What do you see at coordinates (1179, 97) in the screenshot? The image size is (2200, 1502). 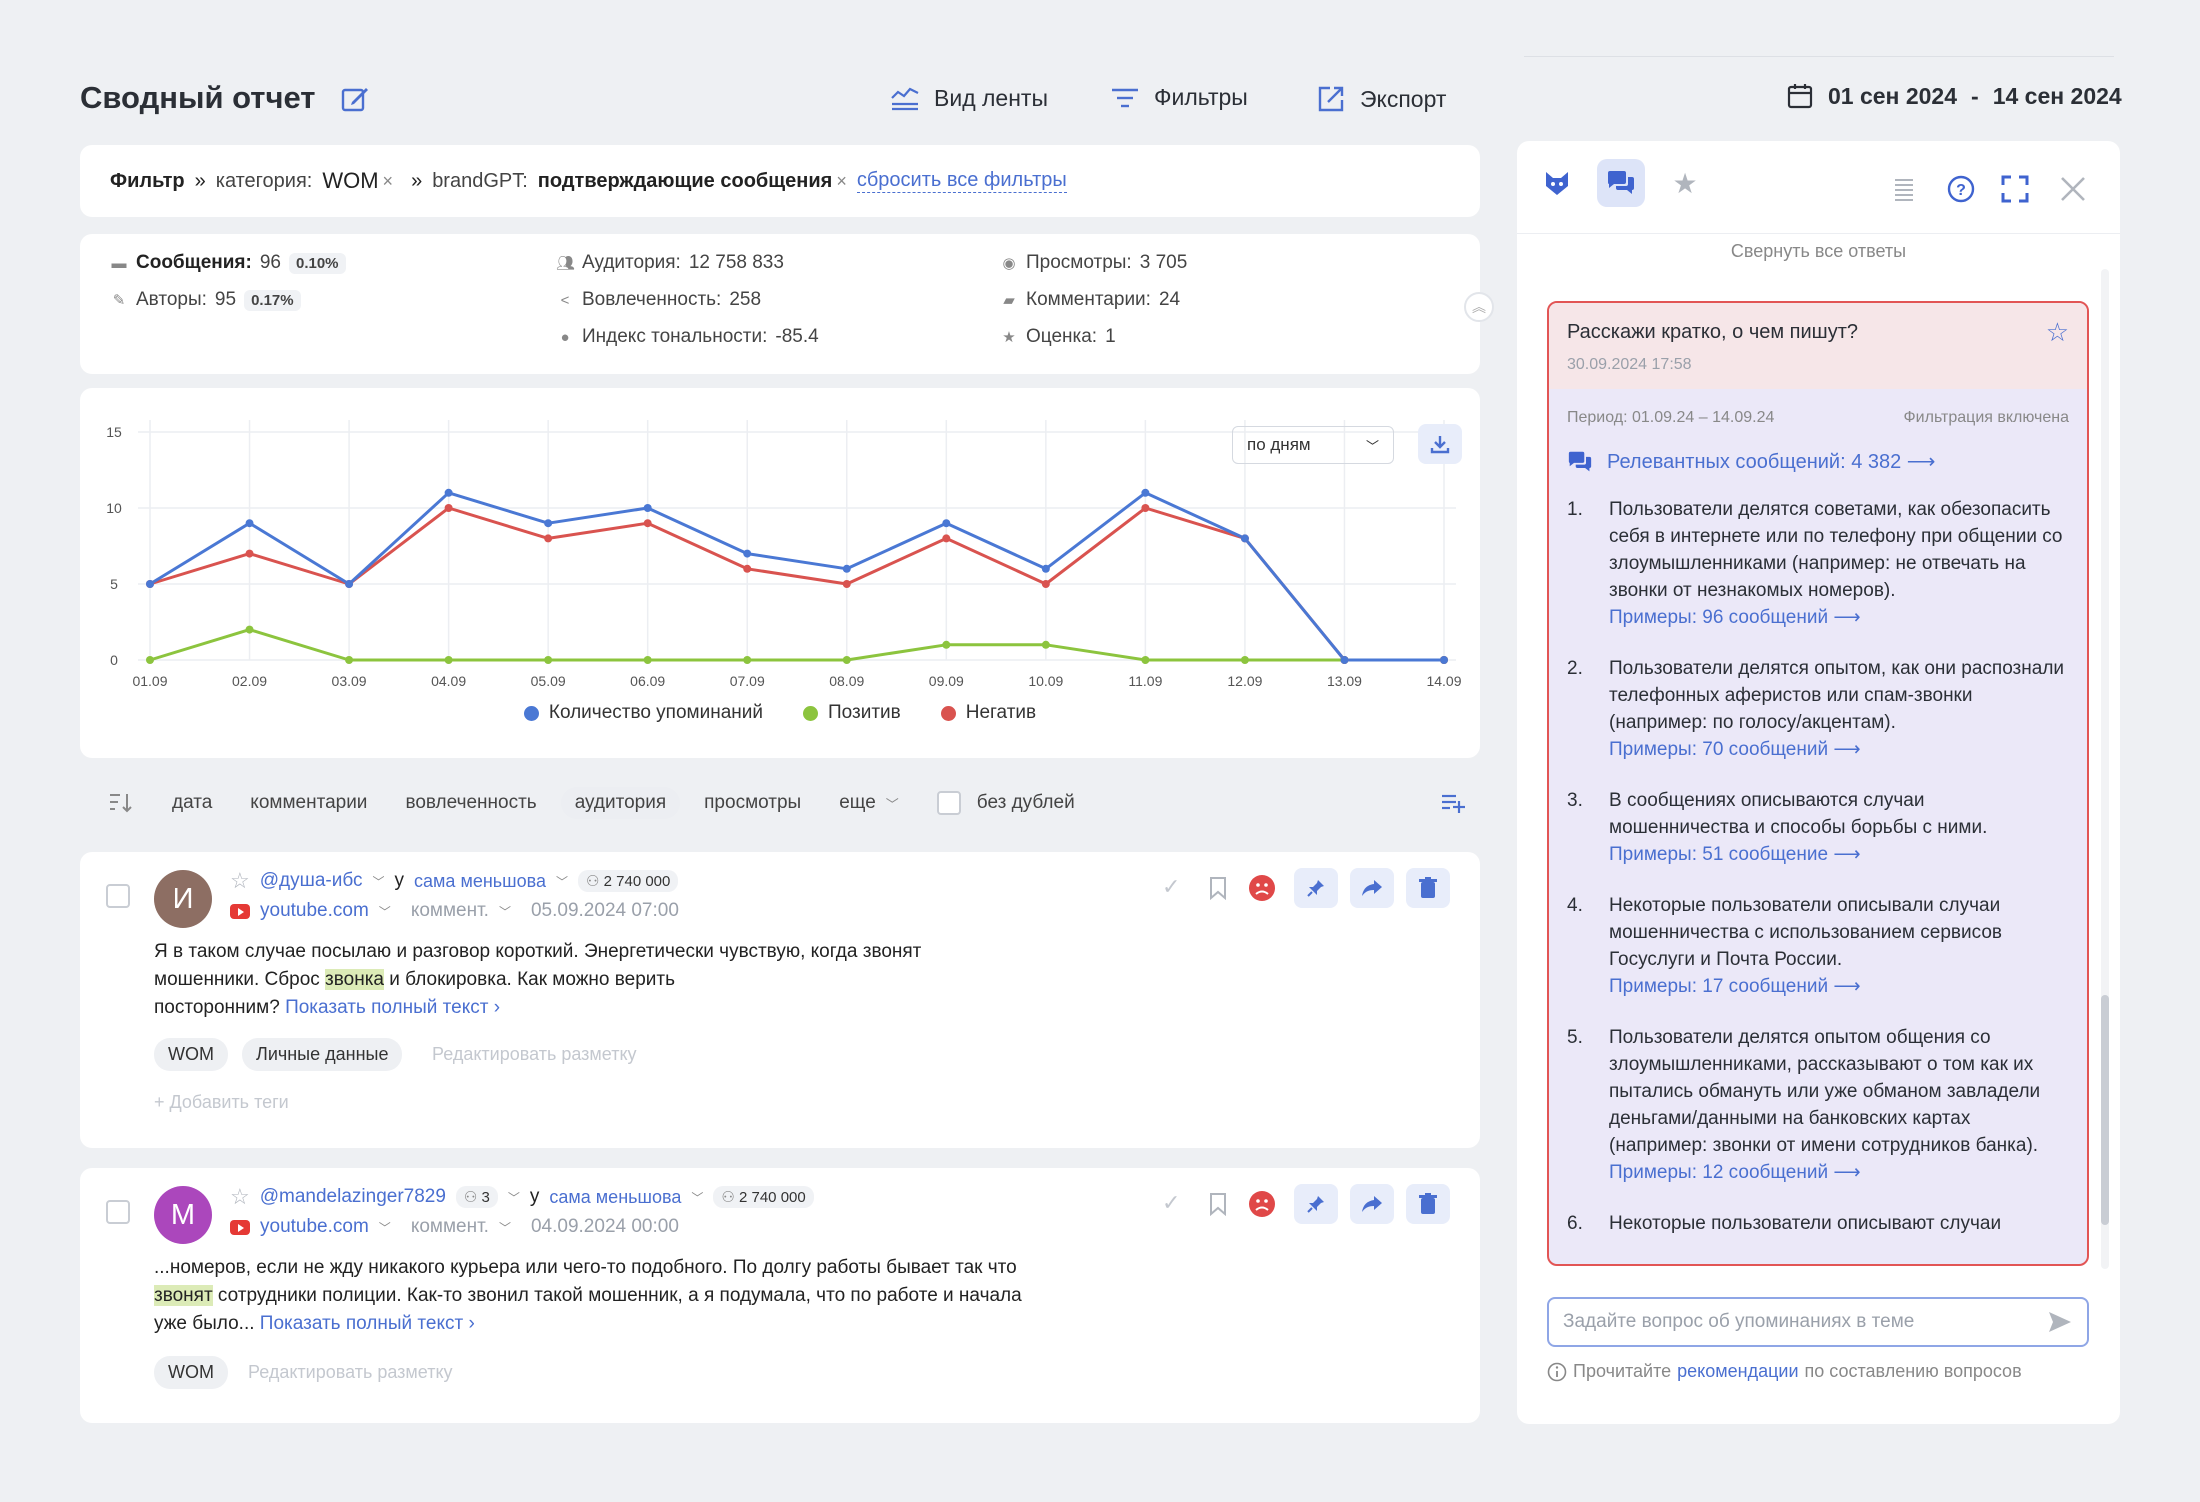 I see `filters-button: Фильтры` at bounding box center [1179, 97].